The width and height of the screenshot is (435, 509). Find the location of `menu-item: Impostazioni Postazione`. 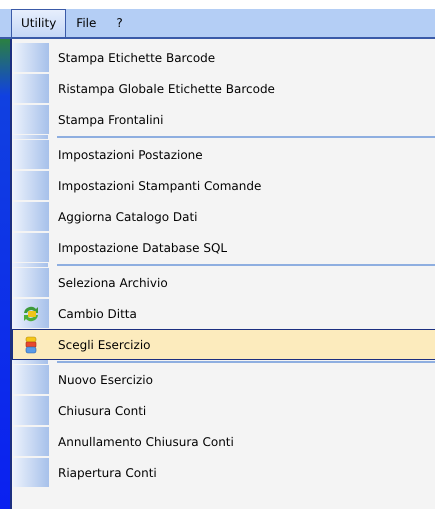

menu-item: Impostazioni Postazione is located at coordinates (223, 154).